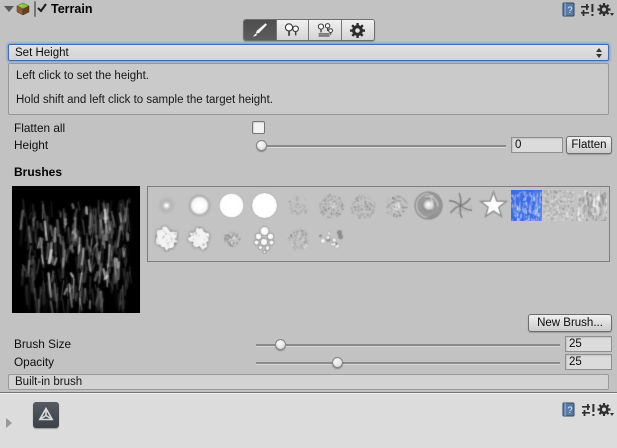  I want to click on brush-star-outline-thumbnail, so click(493, 205).